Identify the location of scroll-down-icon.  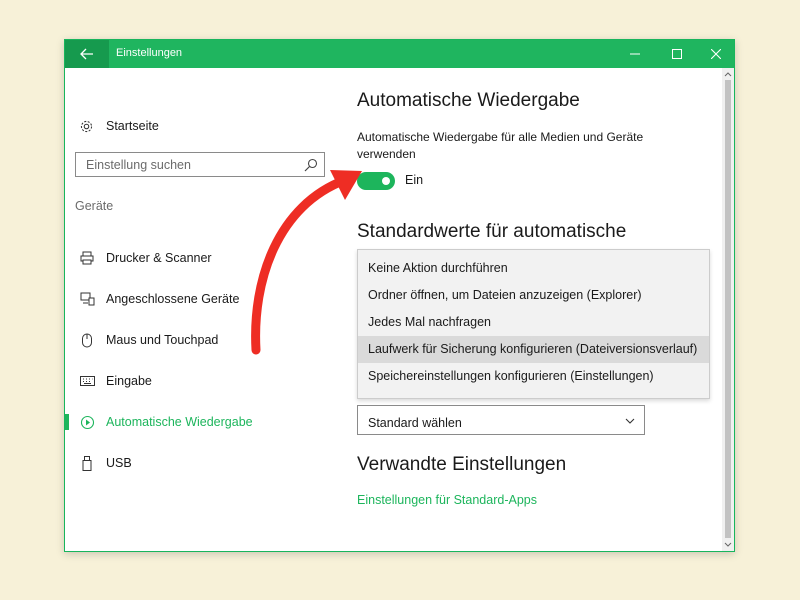
(728, 544).